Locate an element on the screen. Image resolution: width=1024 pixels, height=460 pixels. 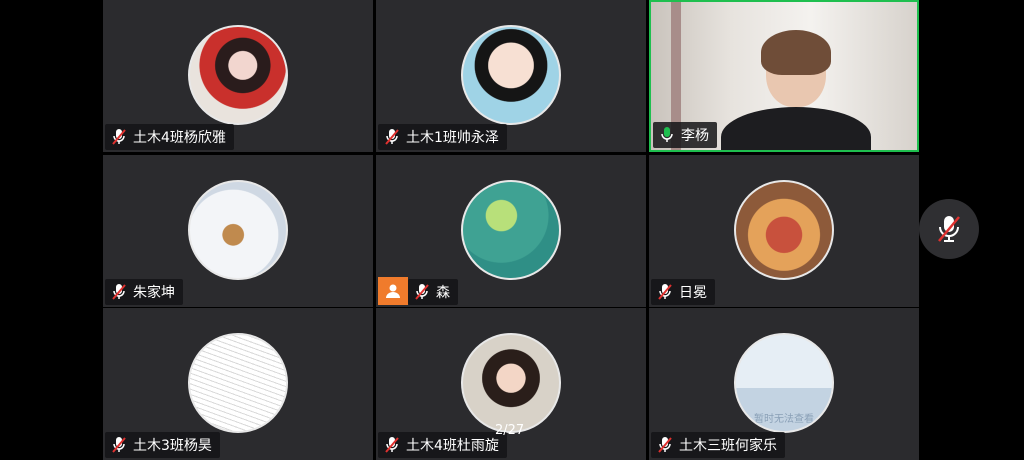
participant-name: 土木3班杨昊 is located at coordinates (172, 446).